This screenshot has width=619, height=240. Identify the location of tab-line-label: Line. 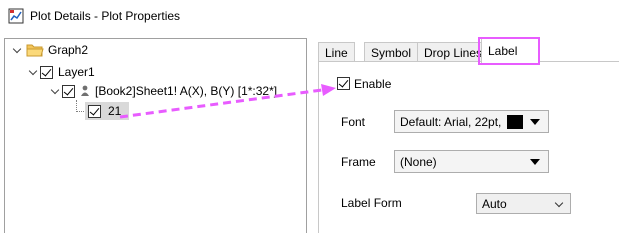
(336, 52).